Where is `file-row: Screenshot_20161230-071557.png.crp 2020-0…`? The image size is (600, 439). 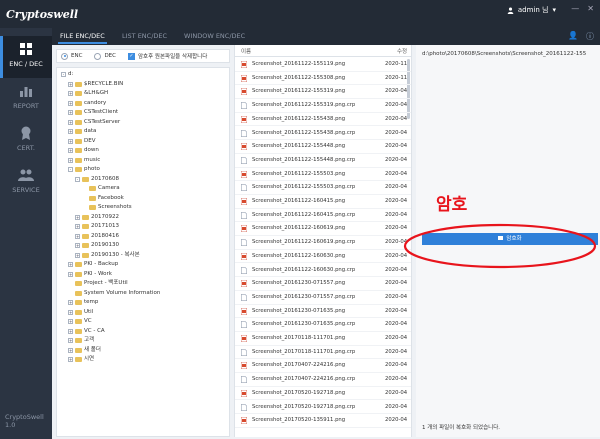
file-row: Screenshot_20161230-071557.png.crp 2020-0… is located at coordinates (323, 298).